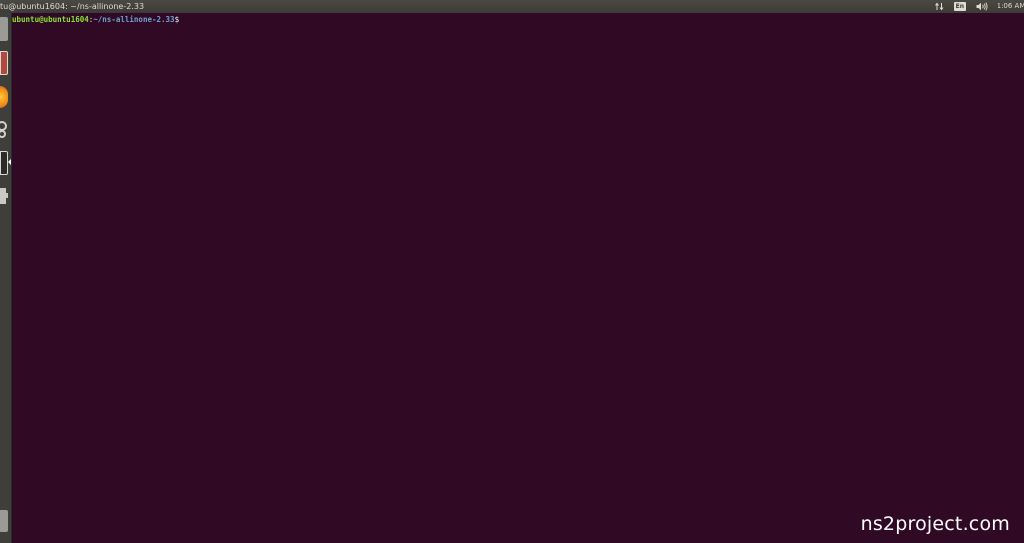 The height and width of the screenshot is (543, 1024). Describe the element at coordinates (72, 6) in the screenshot. I see `window-title: tu@ubuntu1604: ~/ns-allinone-2.33` at that location.